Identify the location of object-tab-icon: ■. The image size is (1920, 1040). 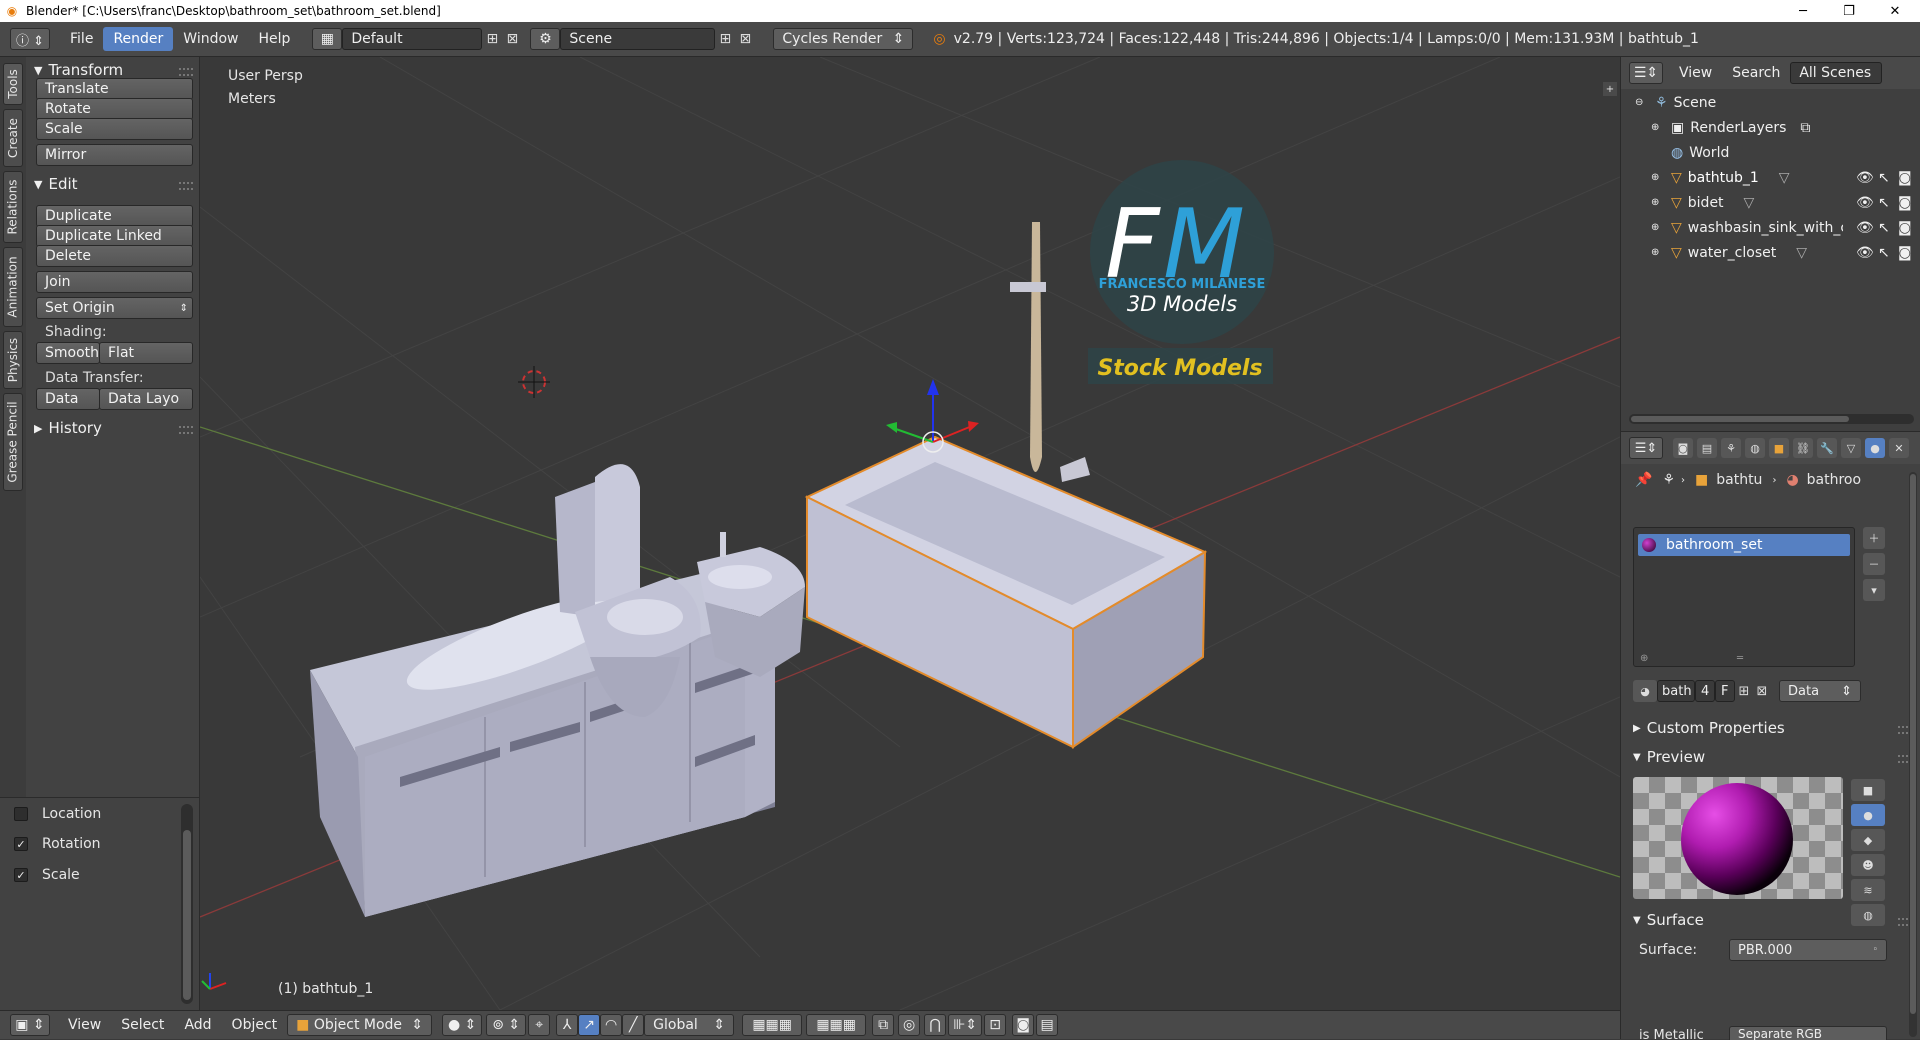
(1779, 448).